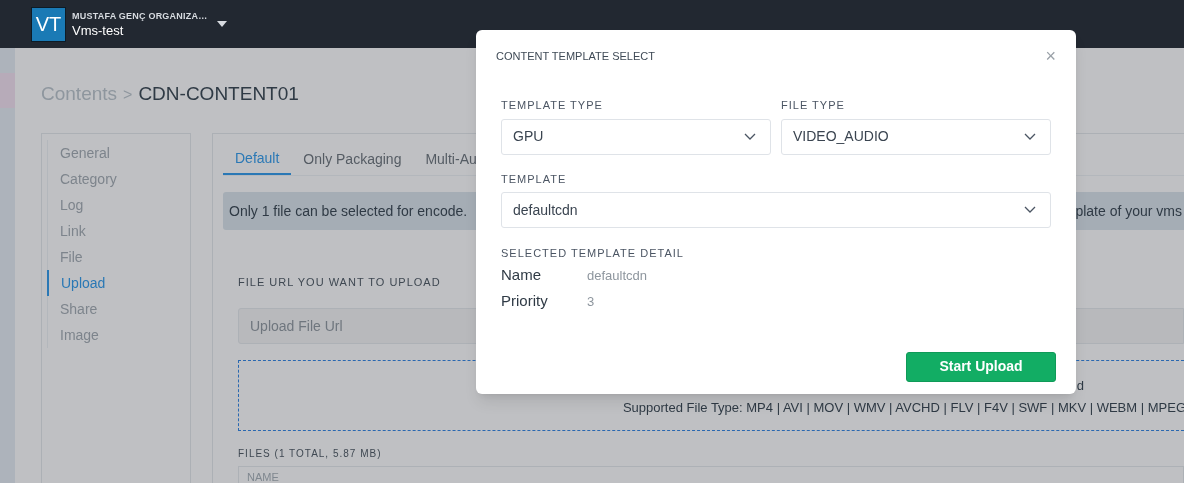  Describe the element at coordinates (981, 366) in the screenshot. I see `start-upload-button: Start Upload` at that location.